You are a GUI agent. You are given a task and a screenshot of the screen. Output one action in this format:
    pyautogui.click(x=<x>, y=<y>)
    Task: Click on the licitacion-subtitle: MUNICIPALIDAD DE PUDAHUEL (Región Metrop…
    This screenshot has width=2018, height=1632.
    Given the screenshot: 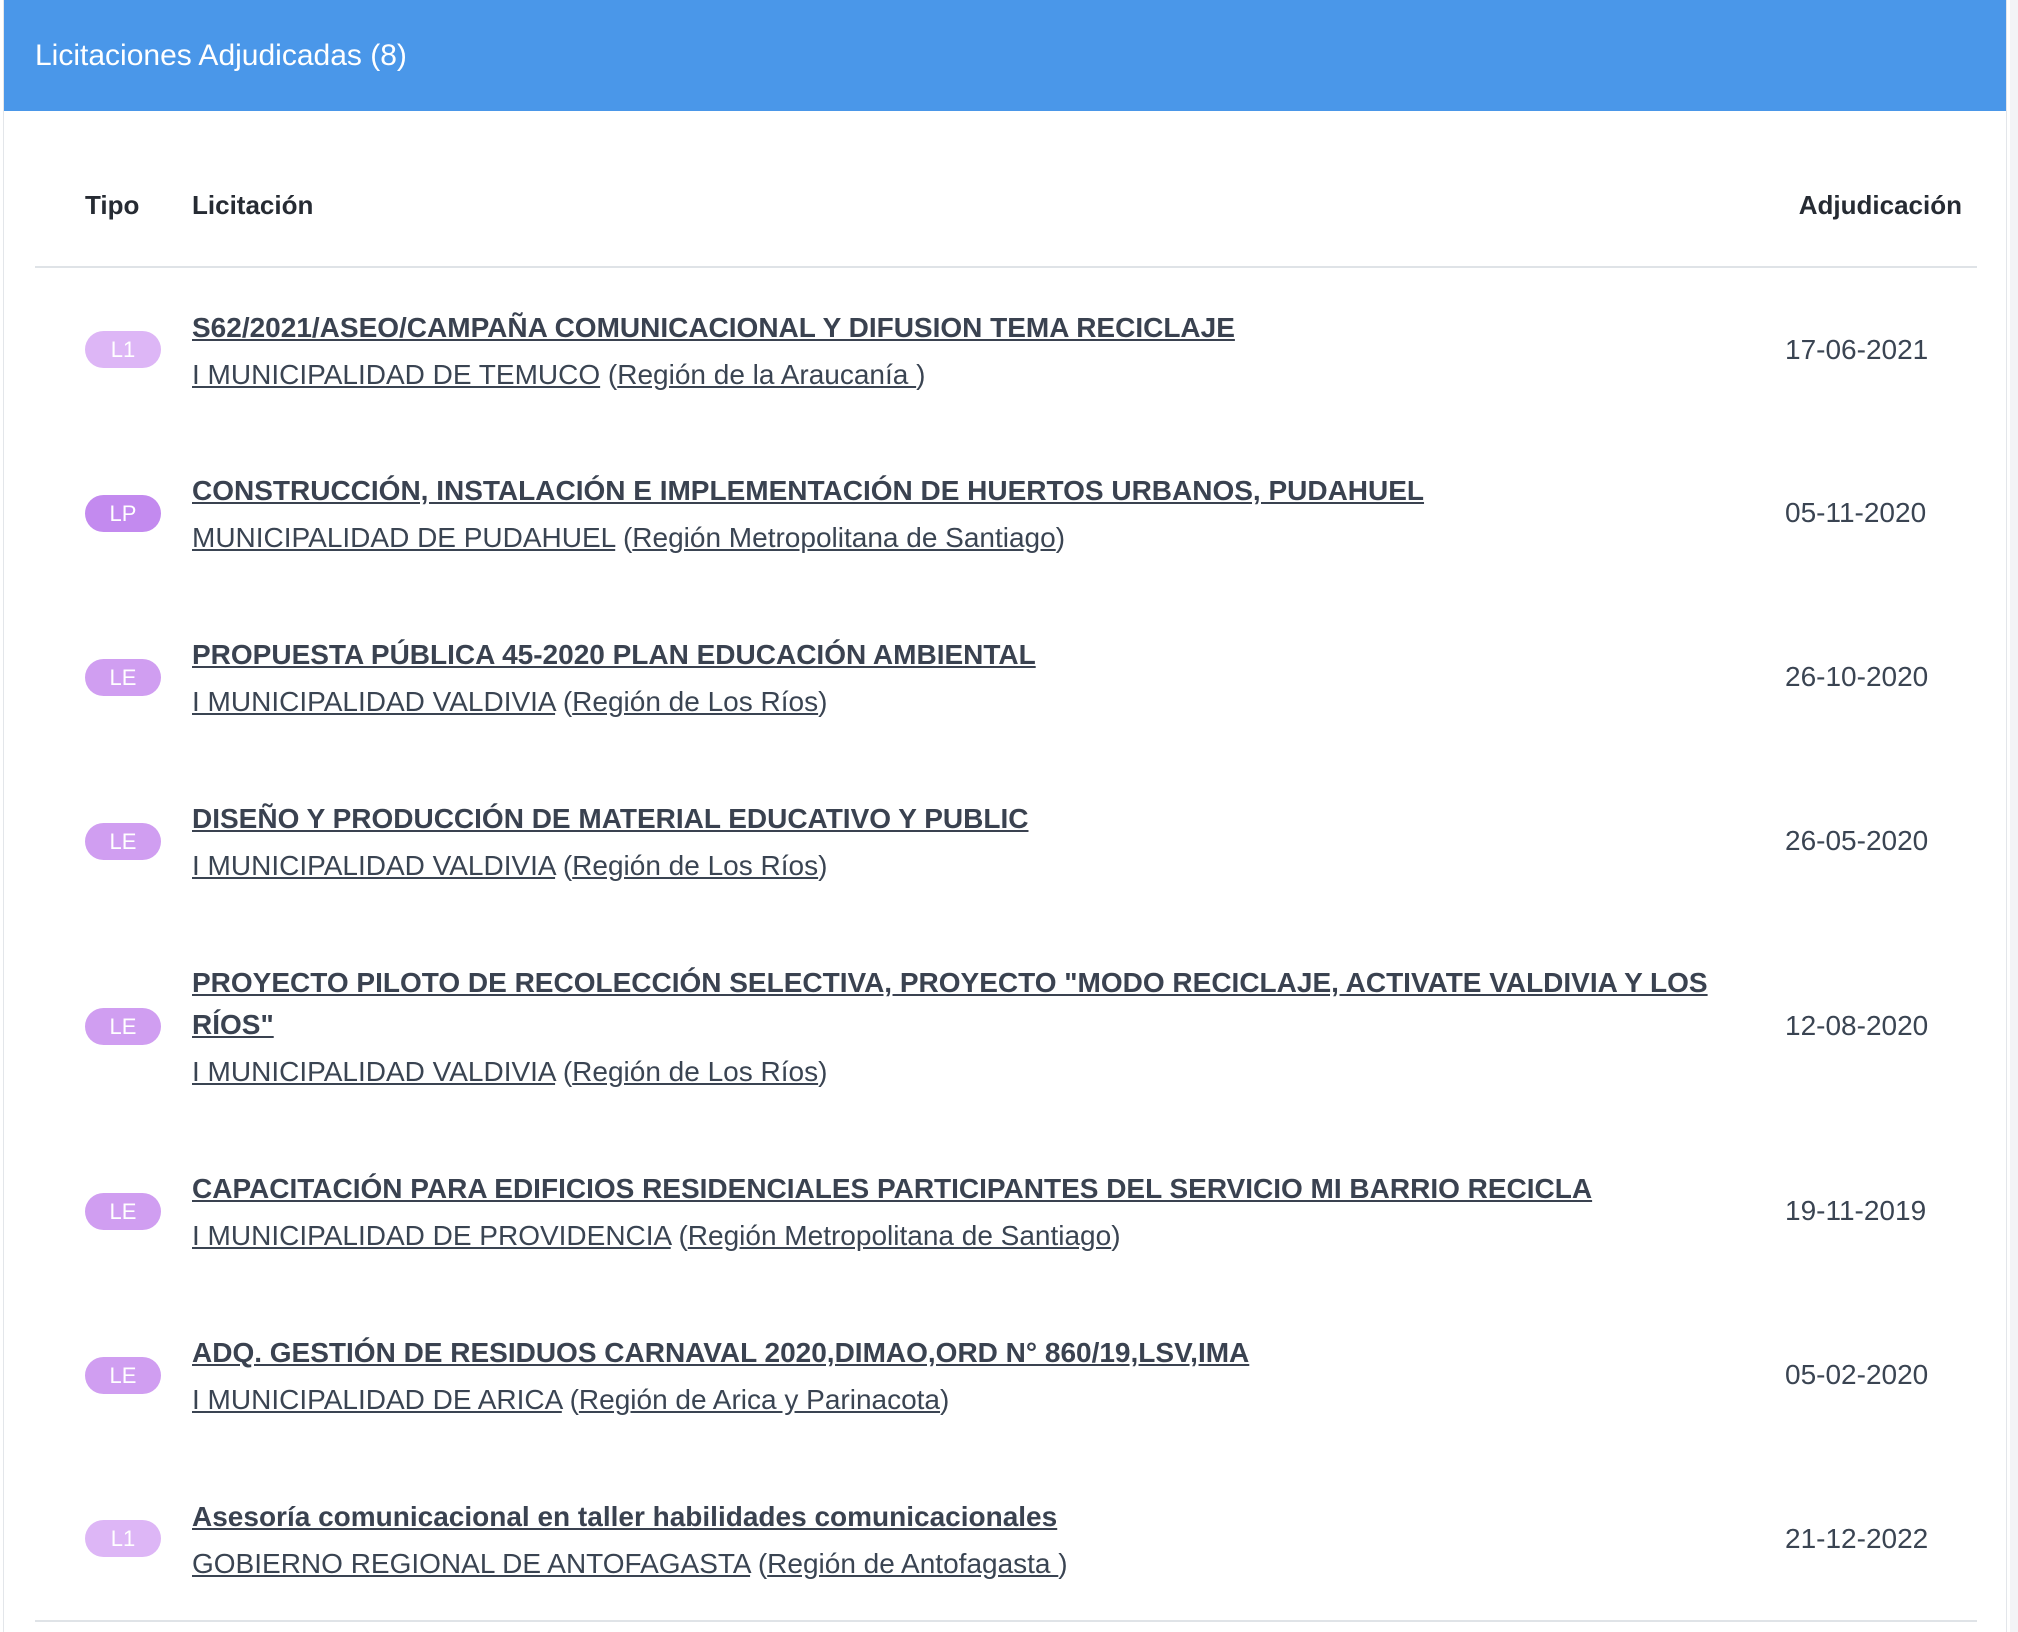 What is the action you would take?
    pyautogui.click(x=988, y=538)
    